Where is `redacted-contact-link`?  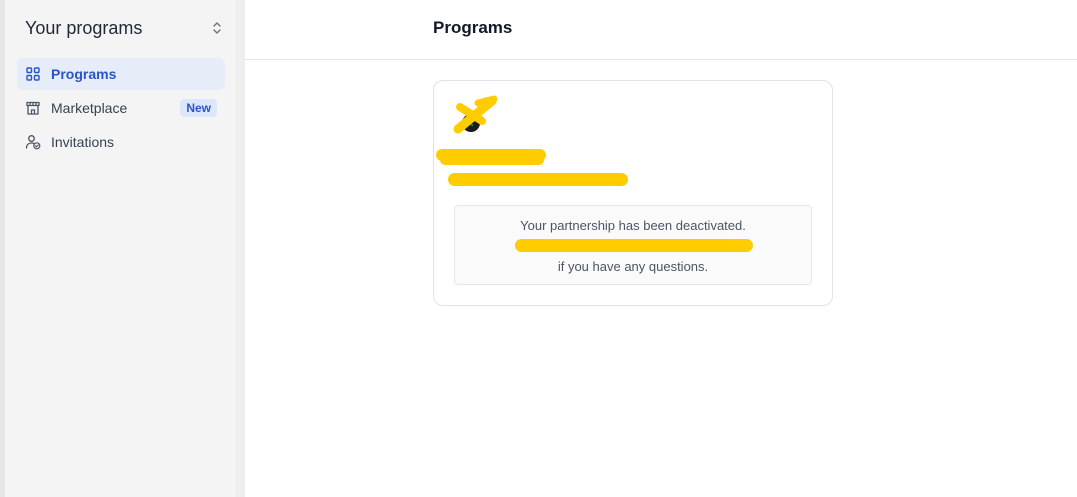
redacted-contact-link is located at coordinates (634, 245).